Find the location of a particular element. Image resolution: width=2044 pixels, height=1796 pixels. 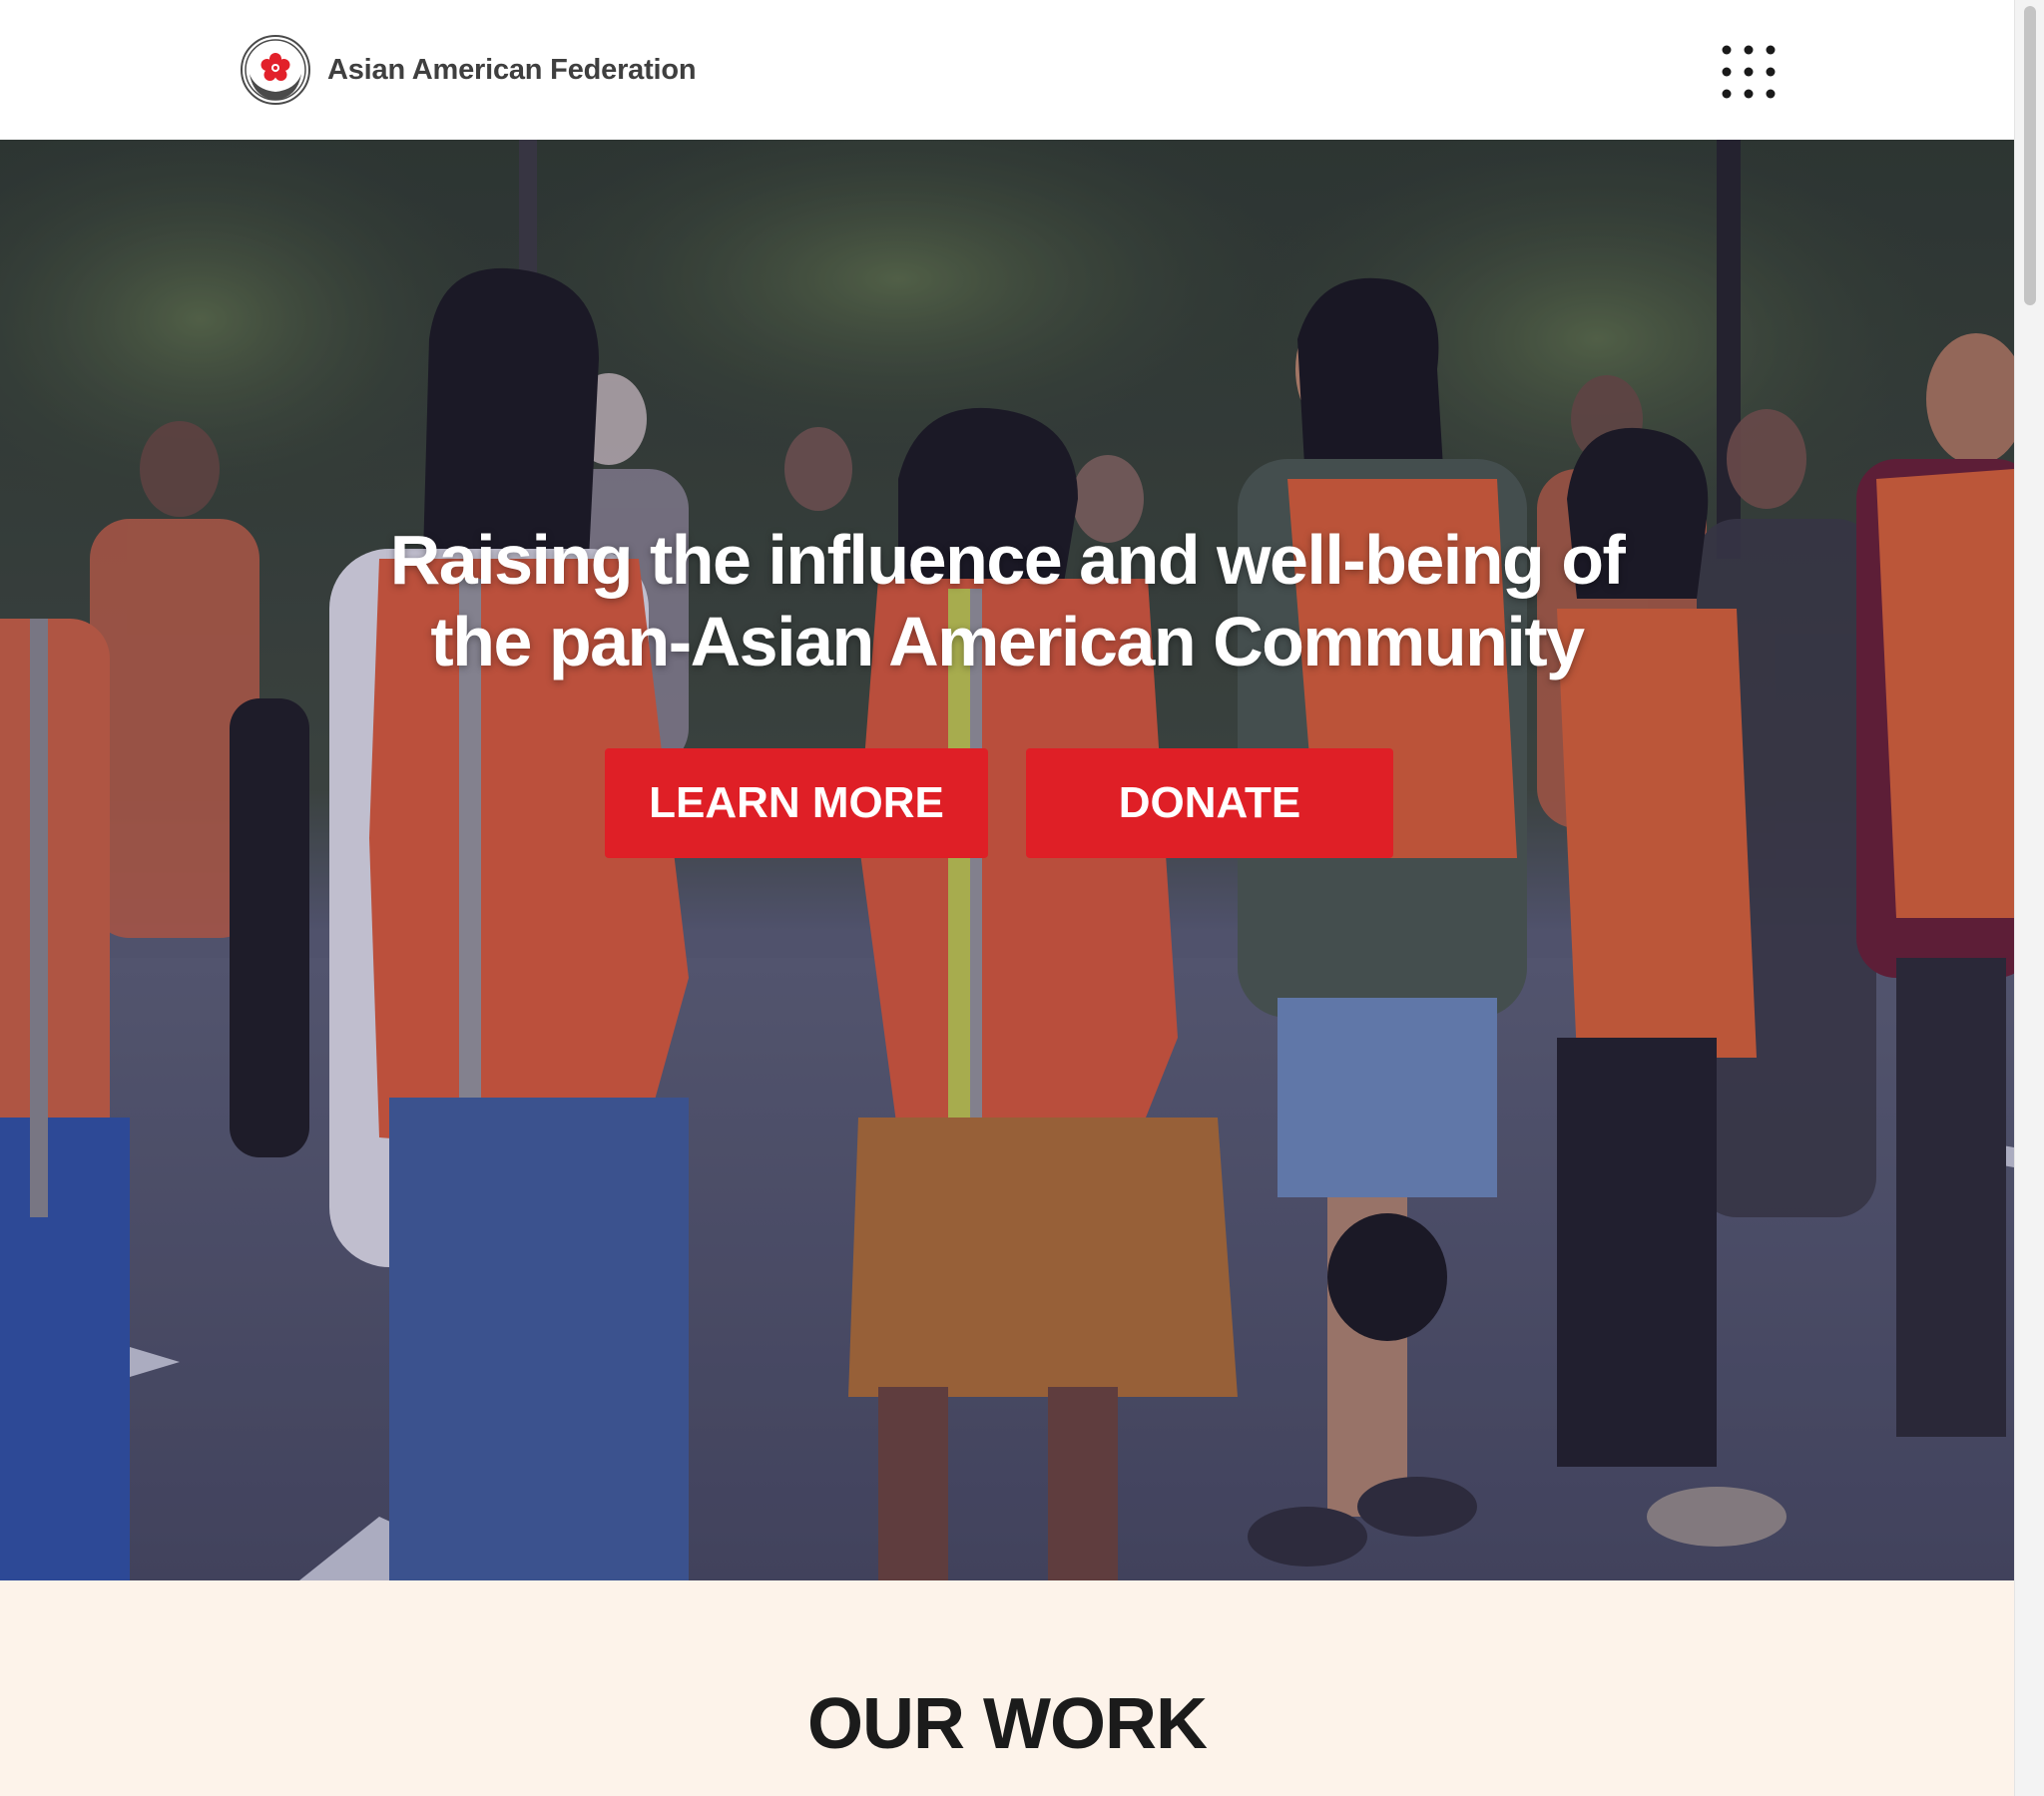

menu-button is located at coordinates (1749, 72).